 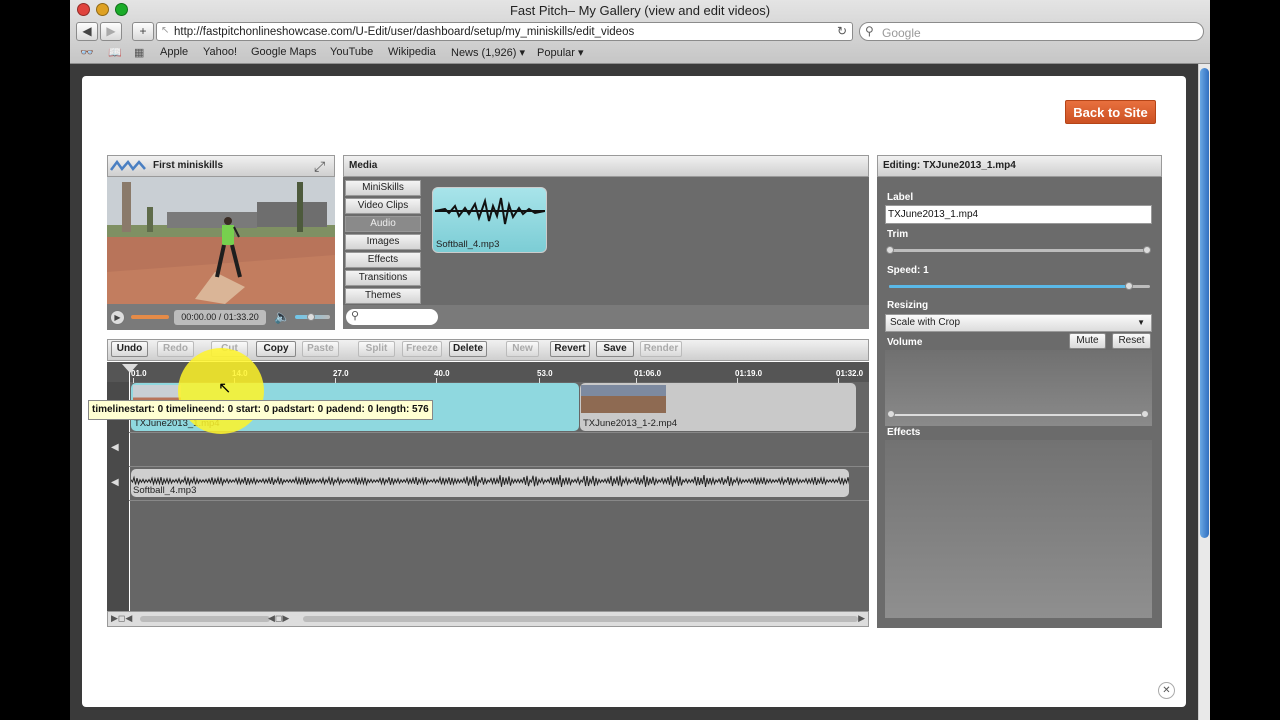 I want to click on new-button: New, so click(x=522, y=349).